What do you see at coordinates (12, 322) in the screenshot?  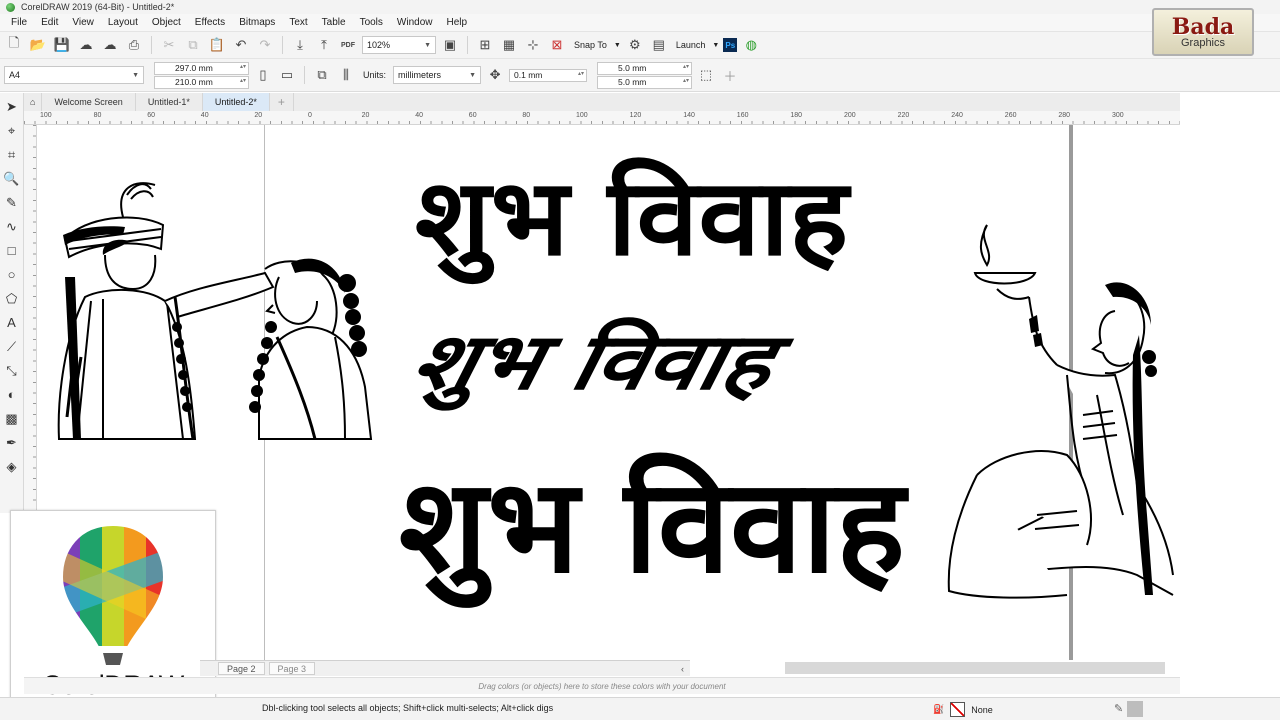 I see `text-tool-icon: A` at bounding box center [12, 322].